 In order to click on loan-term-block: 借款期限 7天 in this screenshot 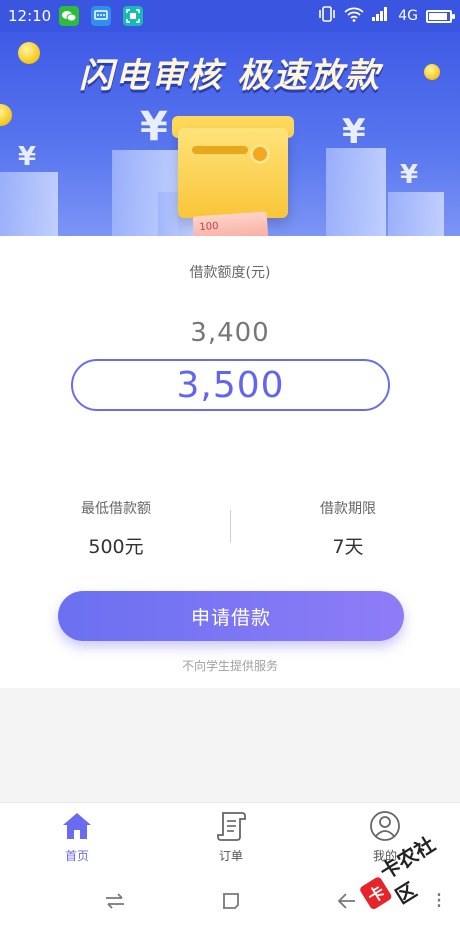, I will do `click(348, 528)`.